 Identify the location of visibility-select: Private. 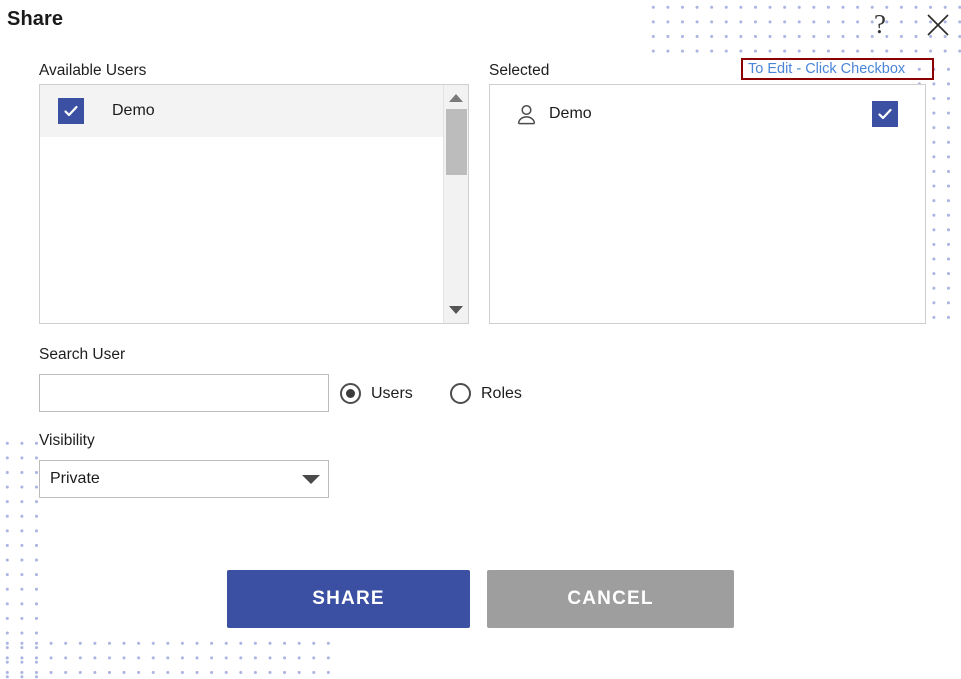
(184, 479).